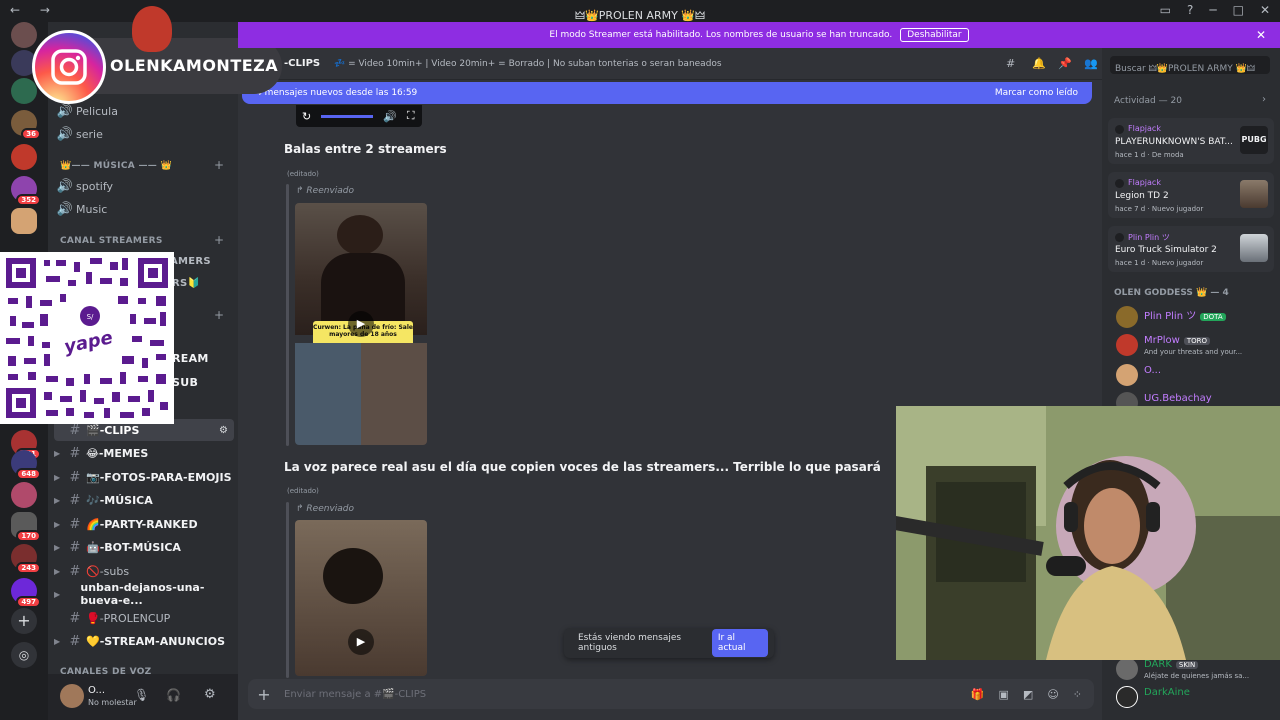  Describe the element at coordinates (144, 500) in the screenshot. I see `channel-musica: ▶ # 🎶-MÚSICA` at that location.